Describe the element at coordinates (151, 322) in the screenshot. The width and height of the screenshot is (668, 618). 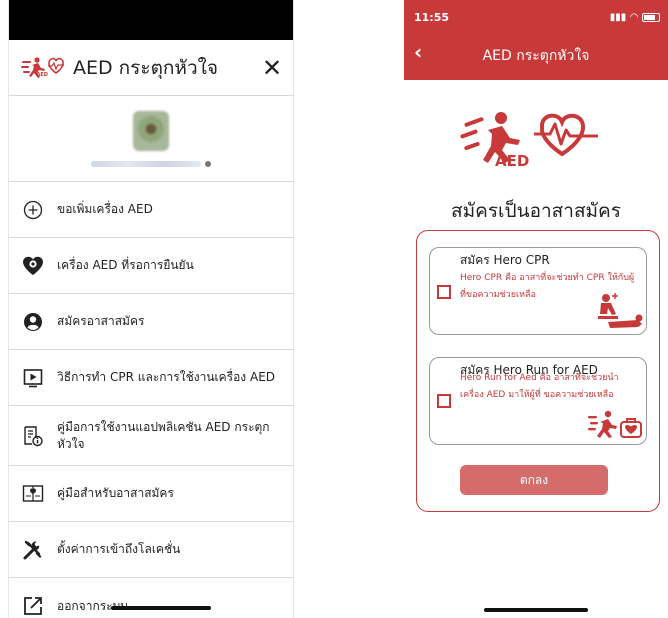
I see `menu-item-register-volunteer: สมัครอาสาสมัคร` at that location.